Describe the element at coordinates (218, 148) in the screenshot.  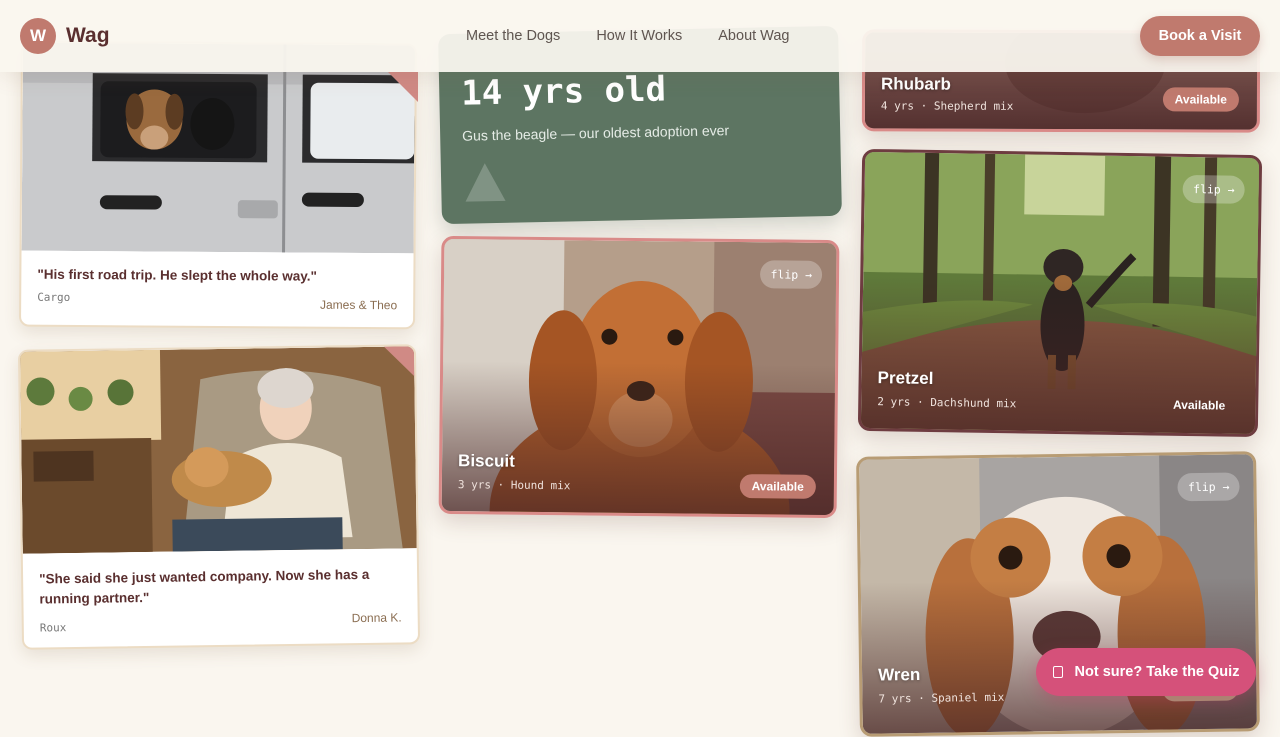
I see `van-photo` at that location.